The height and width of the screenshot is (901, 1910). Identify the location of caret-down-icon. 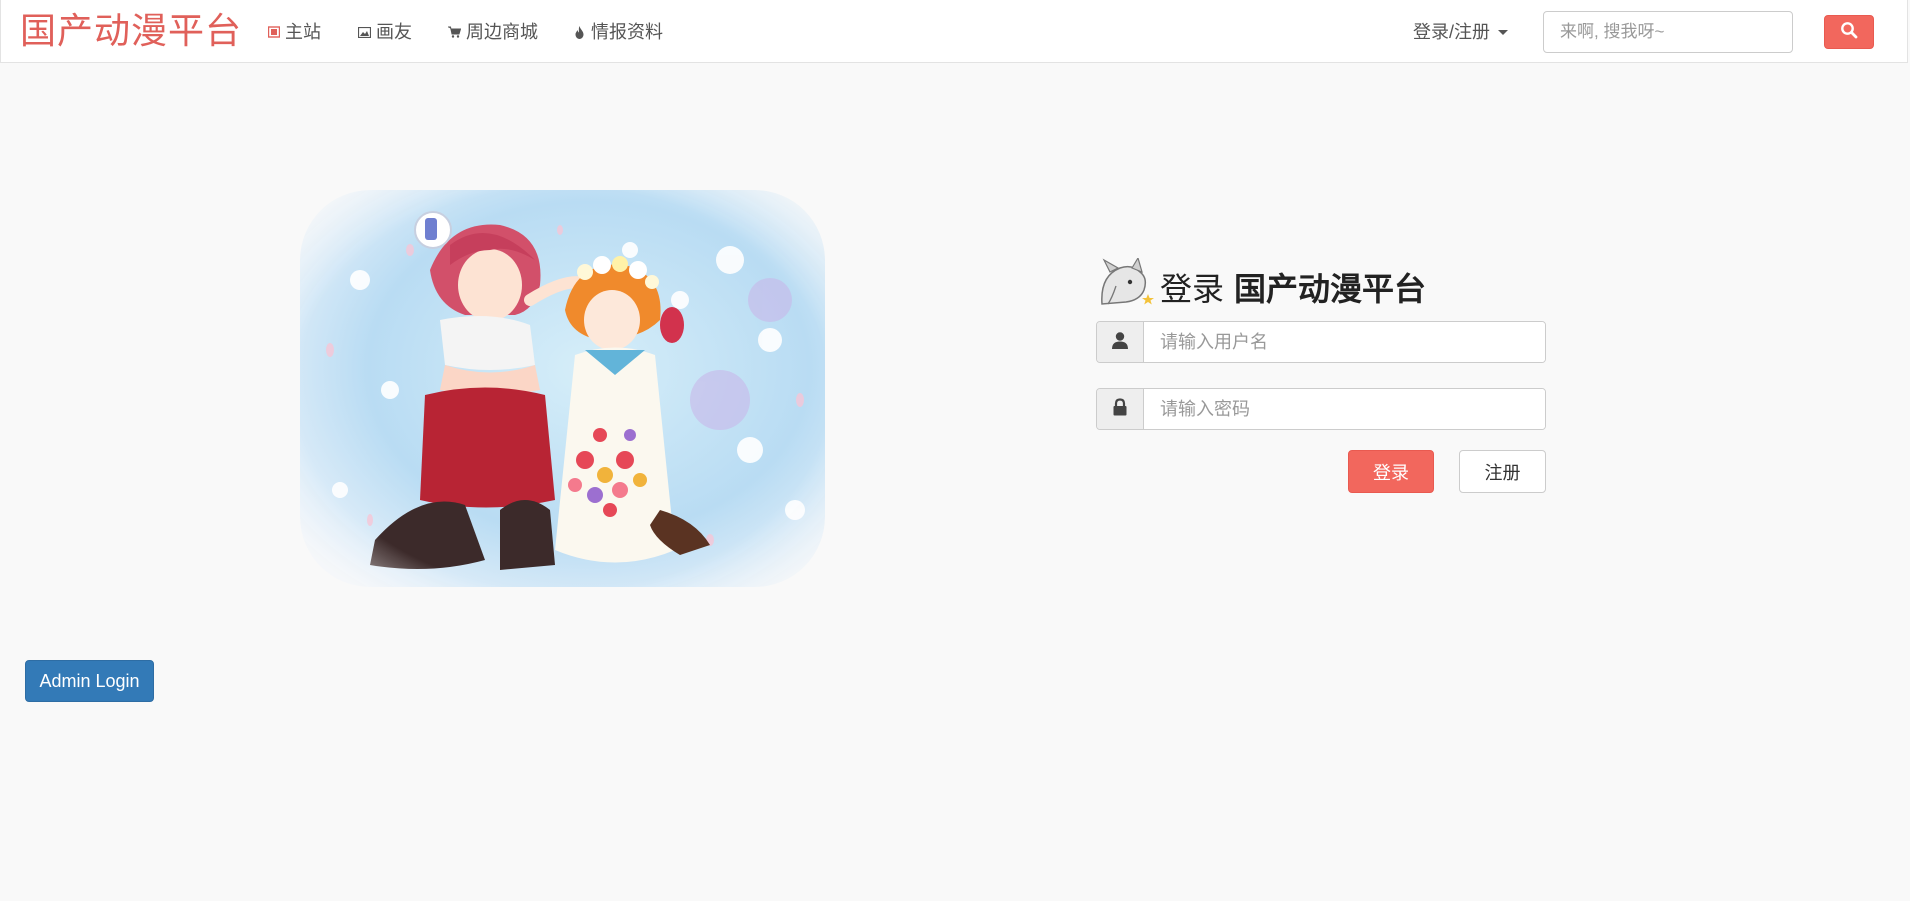
(1503, 32).